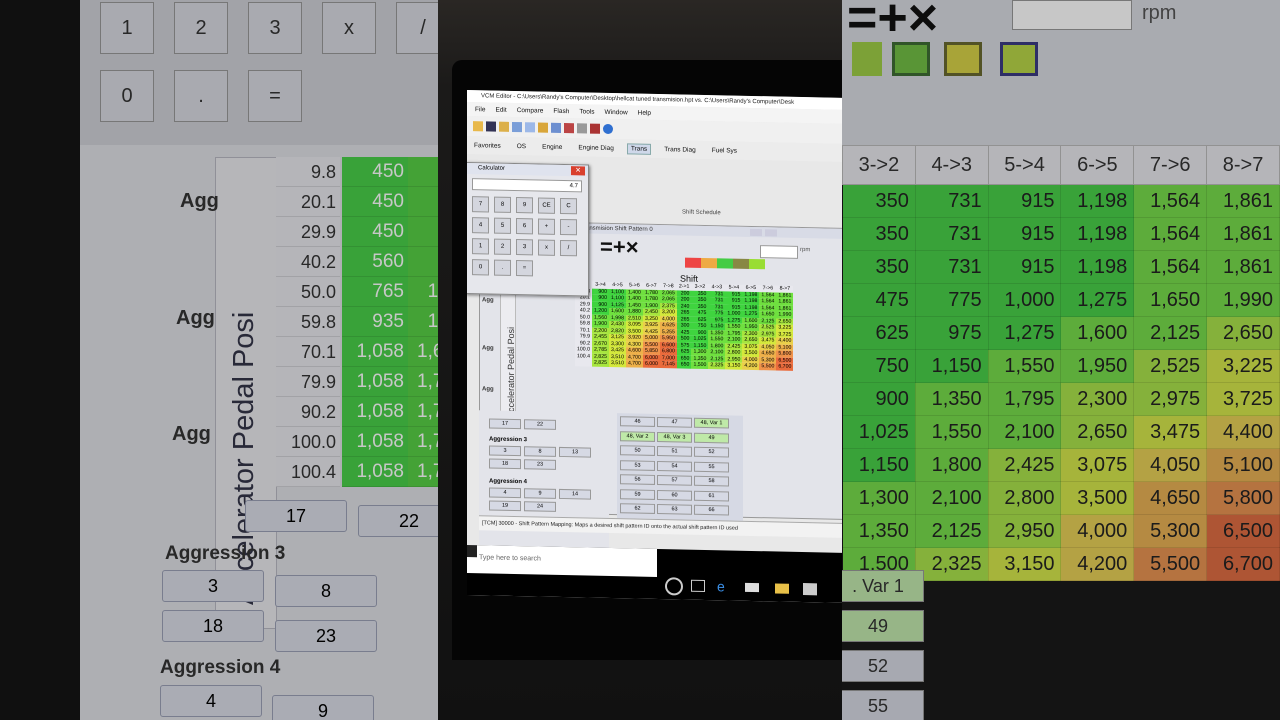 The width and height of the screenshot is (1280, 720). I want to click on grid-cell: 625, so click(879, 333).